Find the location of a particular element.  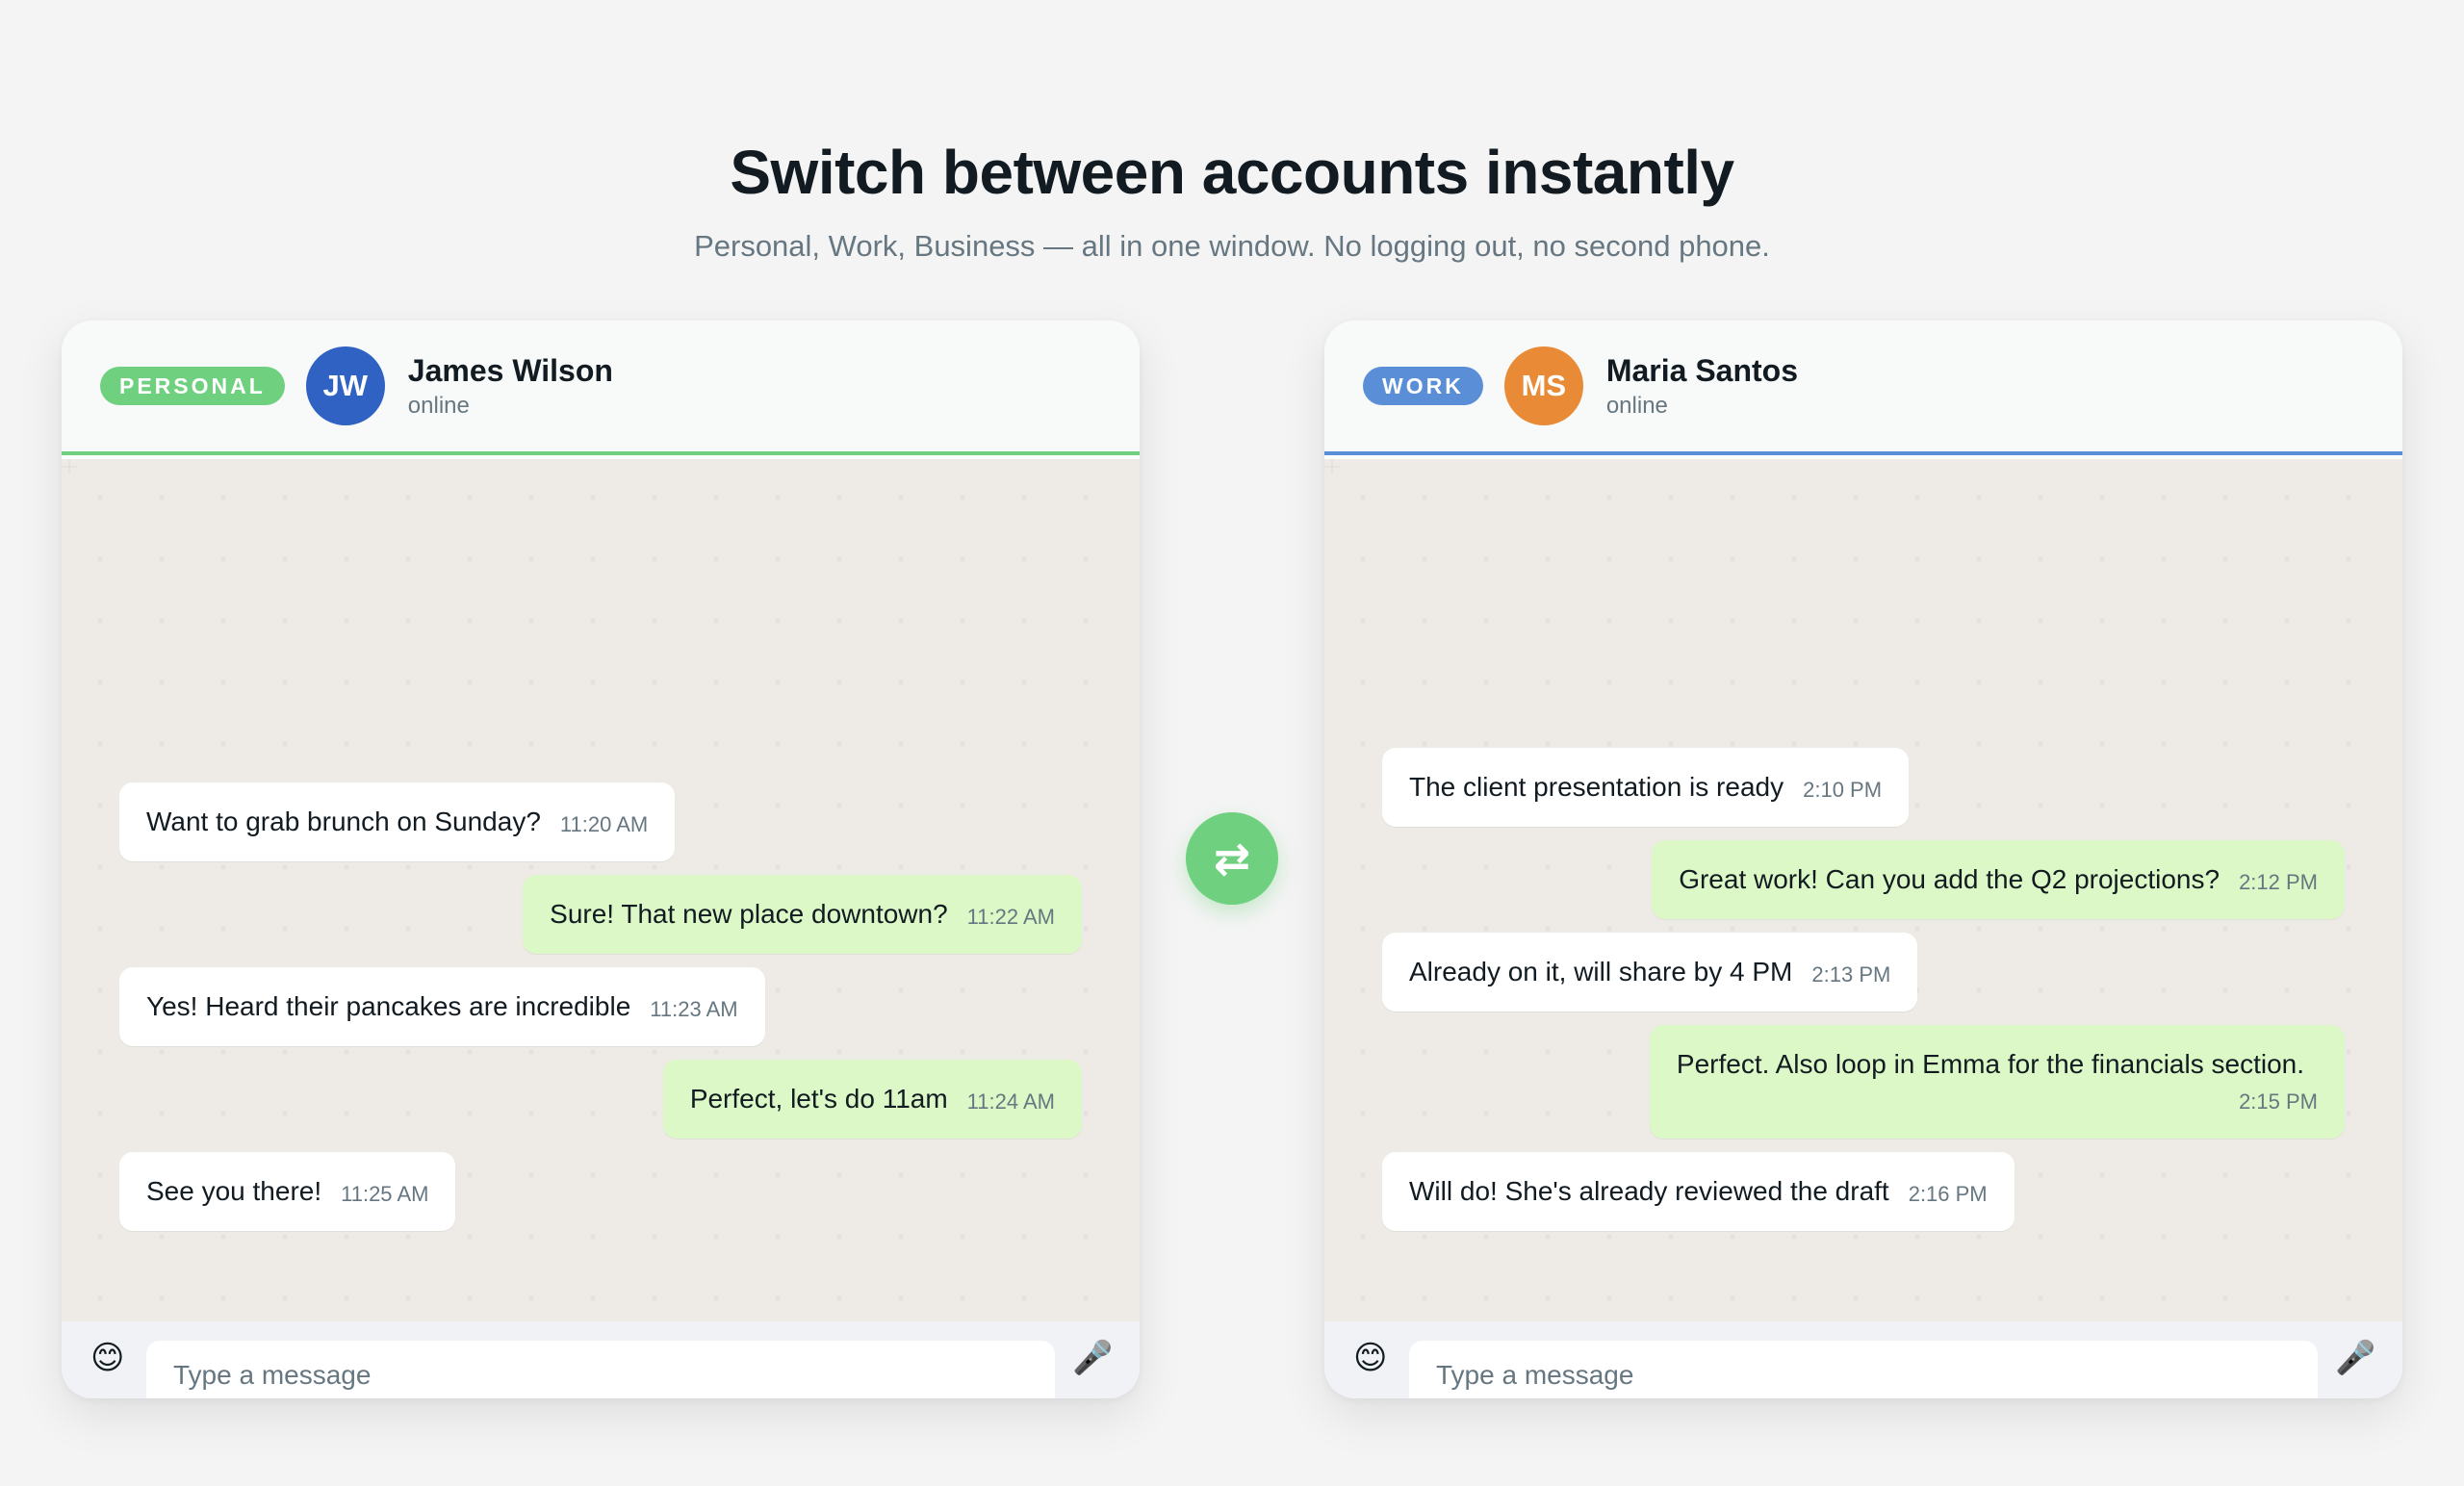

message-text: The client presentation is ready is located at coordinates (1596, 787).